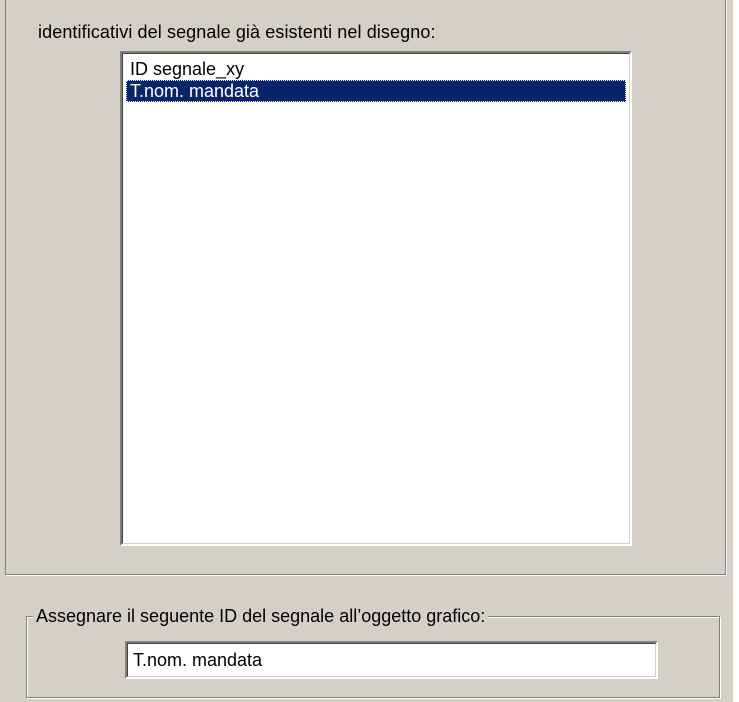 The width and height of the screenshot is (739, 702). Describe the element at coordinates (736, 351) in the screenshot. I see `window-right-edge` at that location.